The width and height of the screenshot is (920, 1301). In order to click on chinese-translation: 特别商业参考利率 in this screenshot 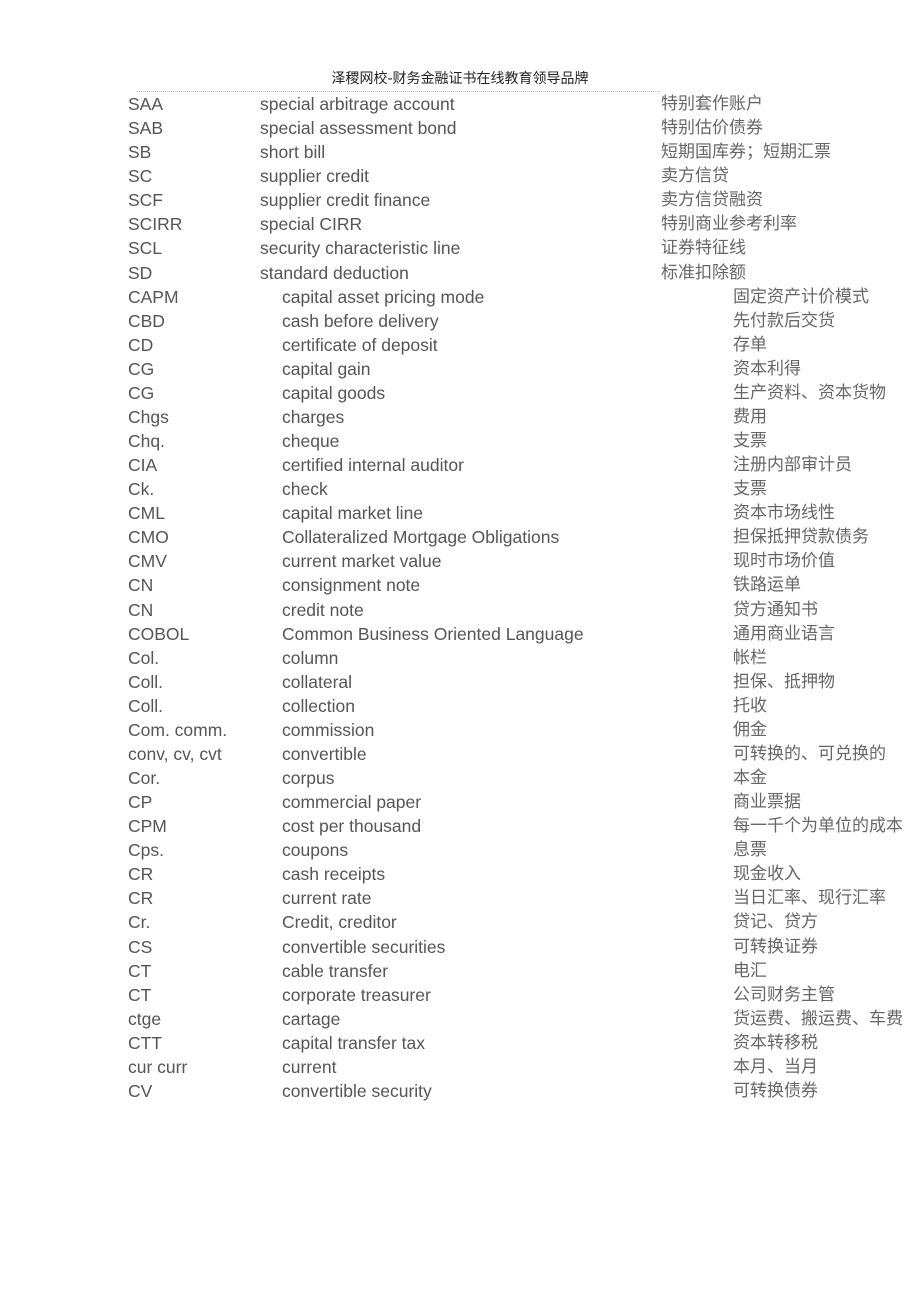, I will do `click(729, 224)`.